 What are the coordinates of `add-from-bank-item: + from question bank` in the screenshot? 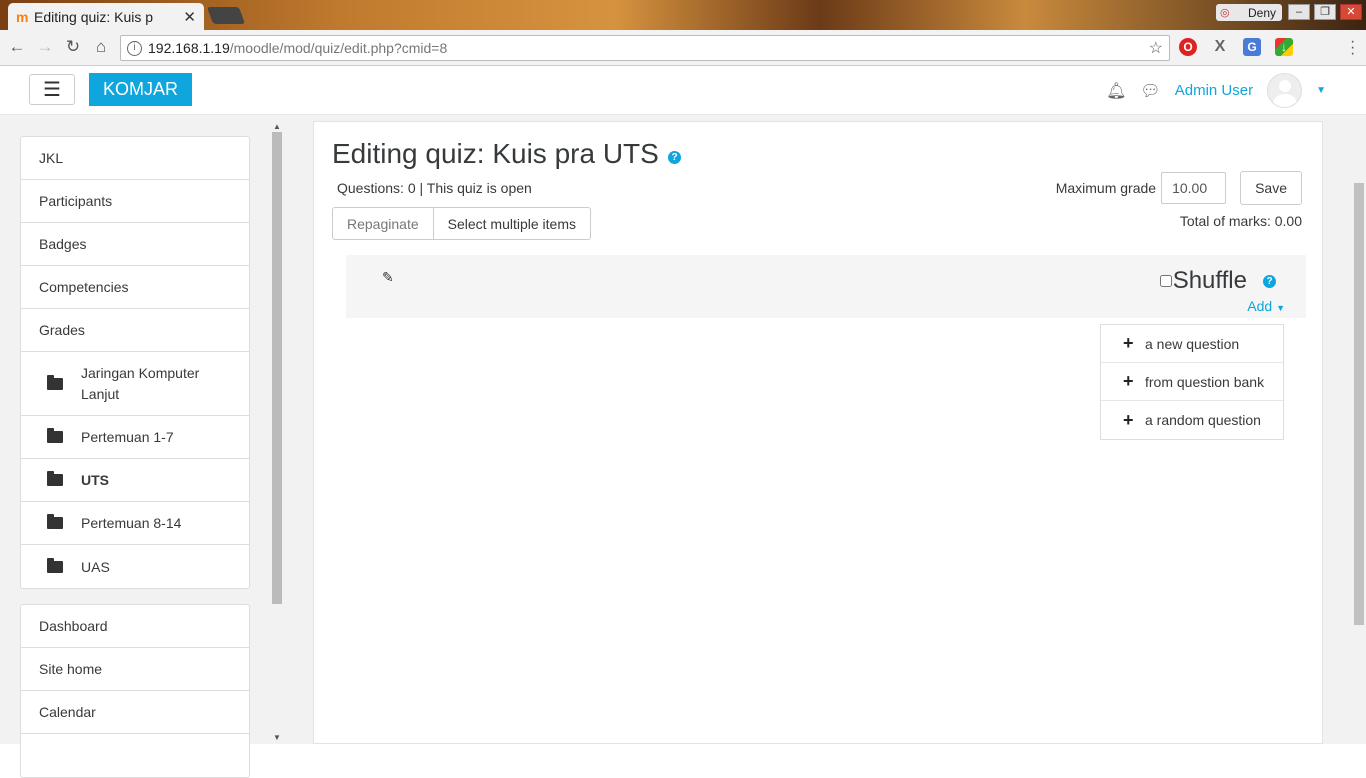 It's located at (1192, 382).